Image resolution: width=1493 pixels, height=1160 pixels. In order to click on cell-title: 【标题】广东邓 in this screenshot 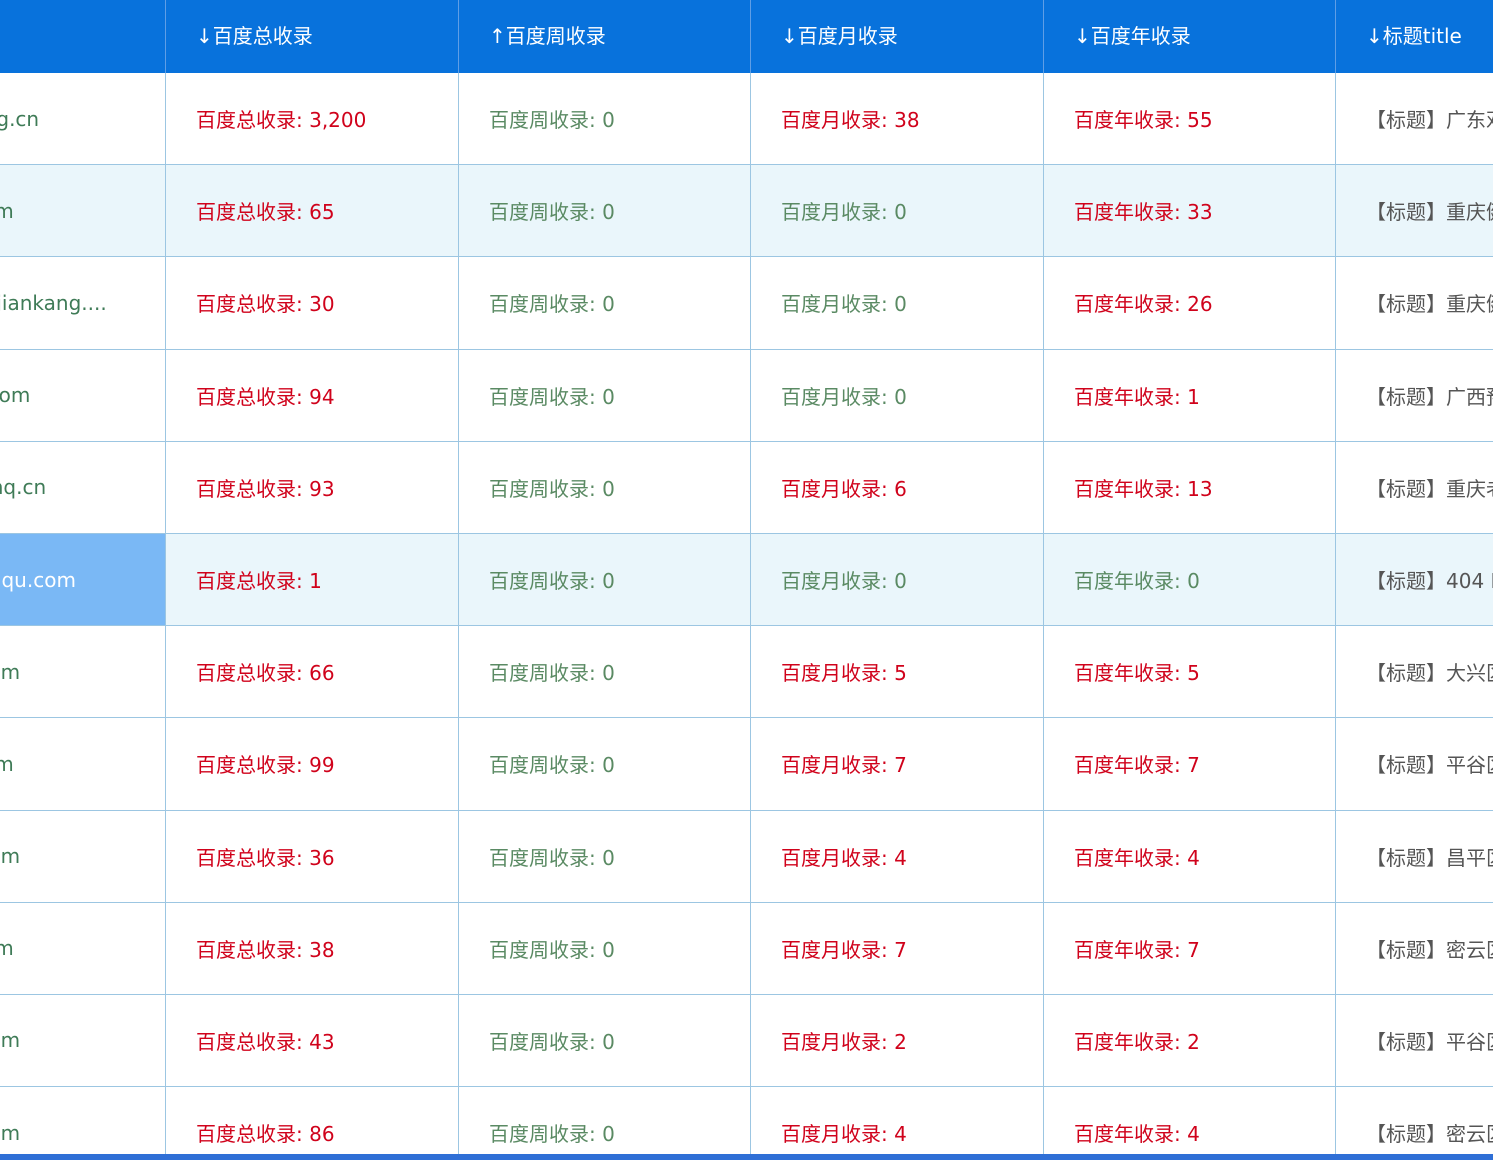, I will do `click(1414, 119)`.